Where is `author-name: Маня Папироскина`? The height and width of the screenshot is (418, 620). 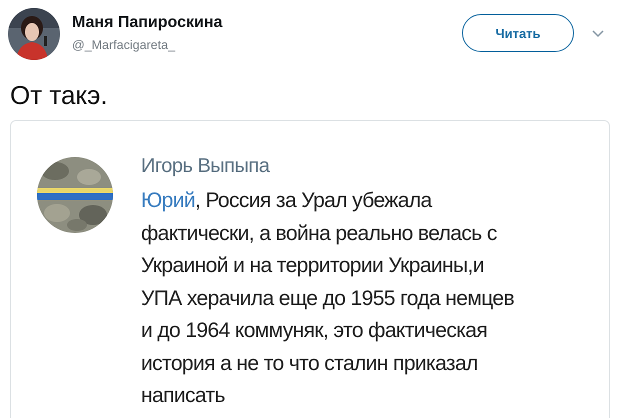
author-name: Маня Папироскина is located at coordinates (147, 23).